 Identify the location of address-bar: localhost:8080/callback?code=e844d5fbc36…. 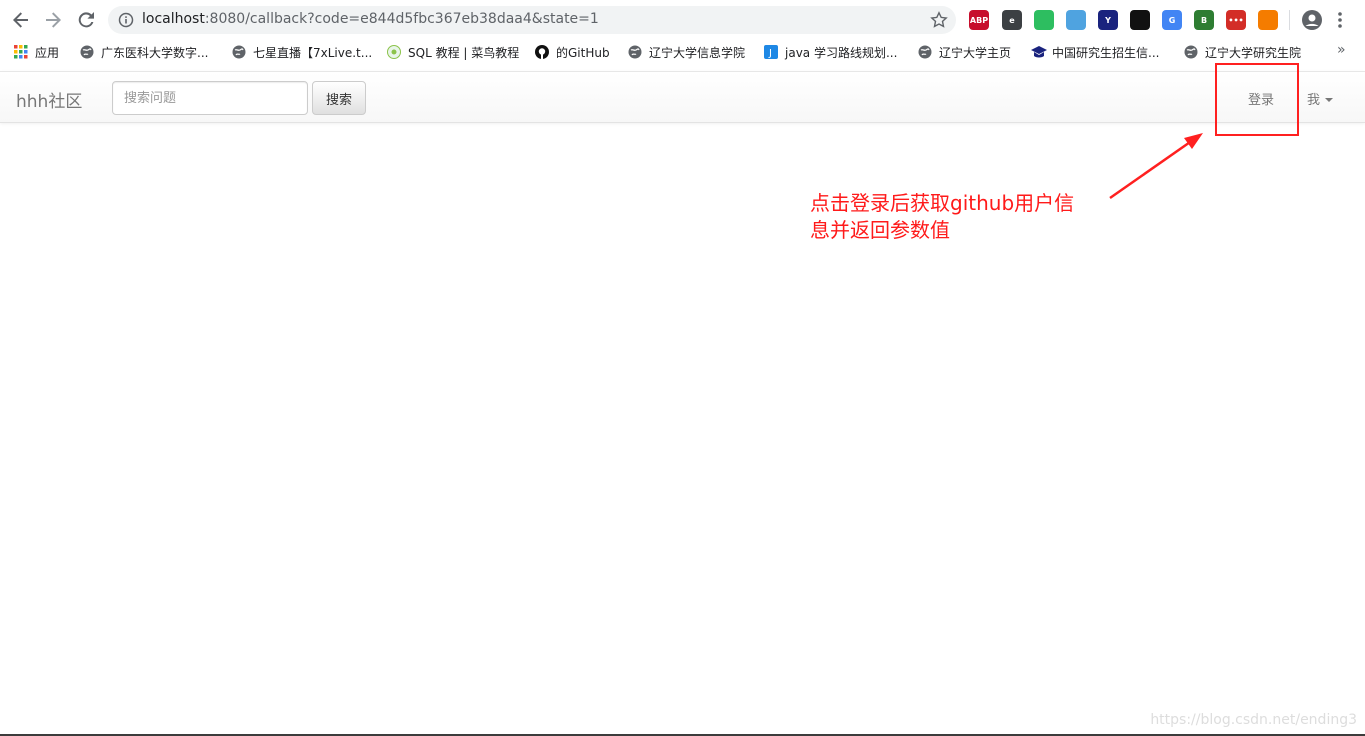
(532, 20).